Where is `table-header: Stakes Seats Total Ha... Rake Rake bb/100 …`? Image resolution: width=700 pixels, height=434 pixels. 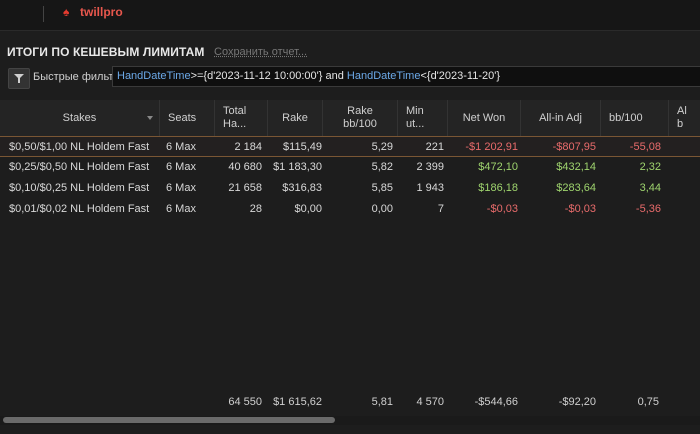 table-header: Stakes Seats Total Ha... Rake Rake bb/100 … is located at coordinates (350, 118).